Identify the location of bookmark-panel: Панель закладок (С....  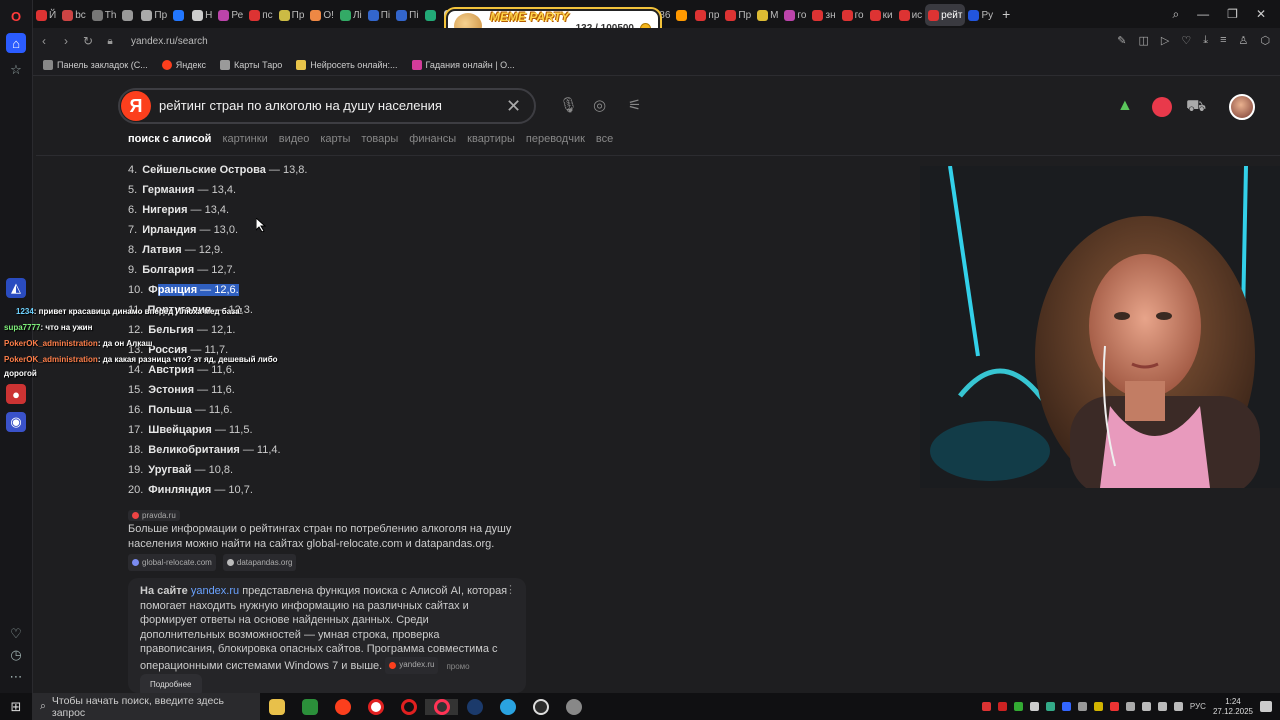
(95, 64).